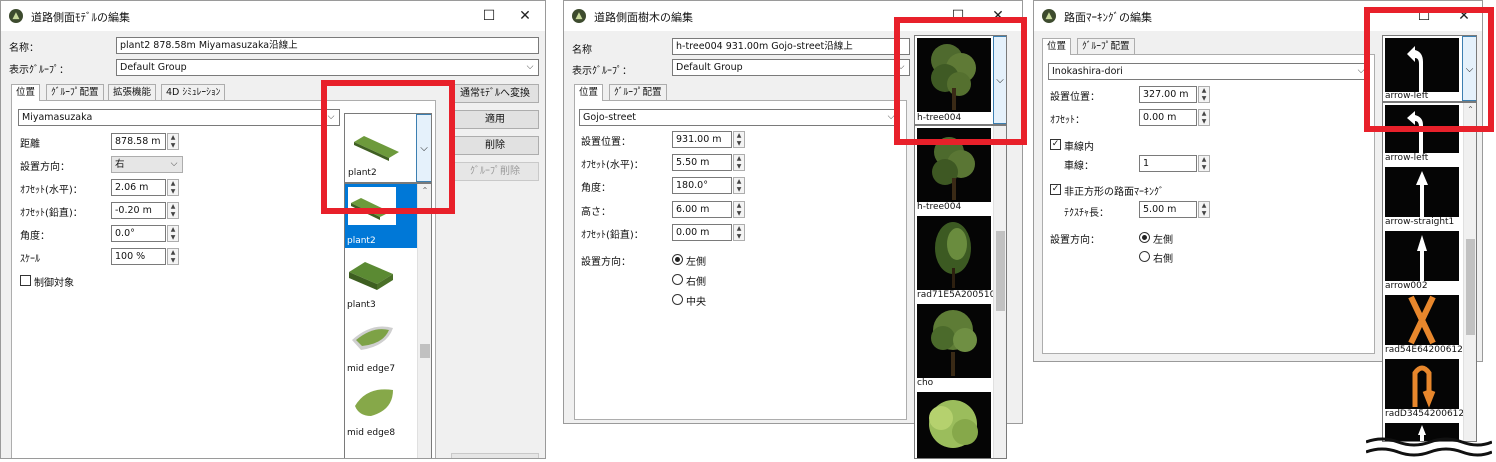 The image size is (1496, 462). Describe the element at coordinates (35, 236) in the screenshot. I see `angle-label: 角度：` at that location.